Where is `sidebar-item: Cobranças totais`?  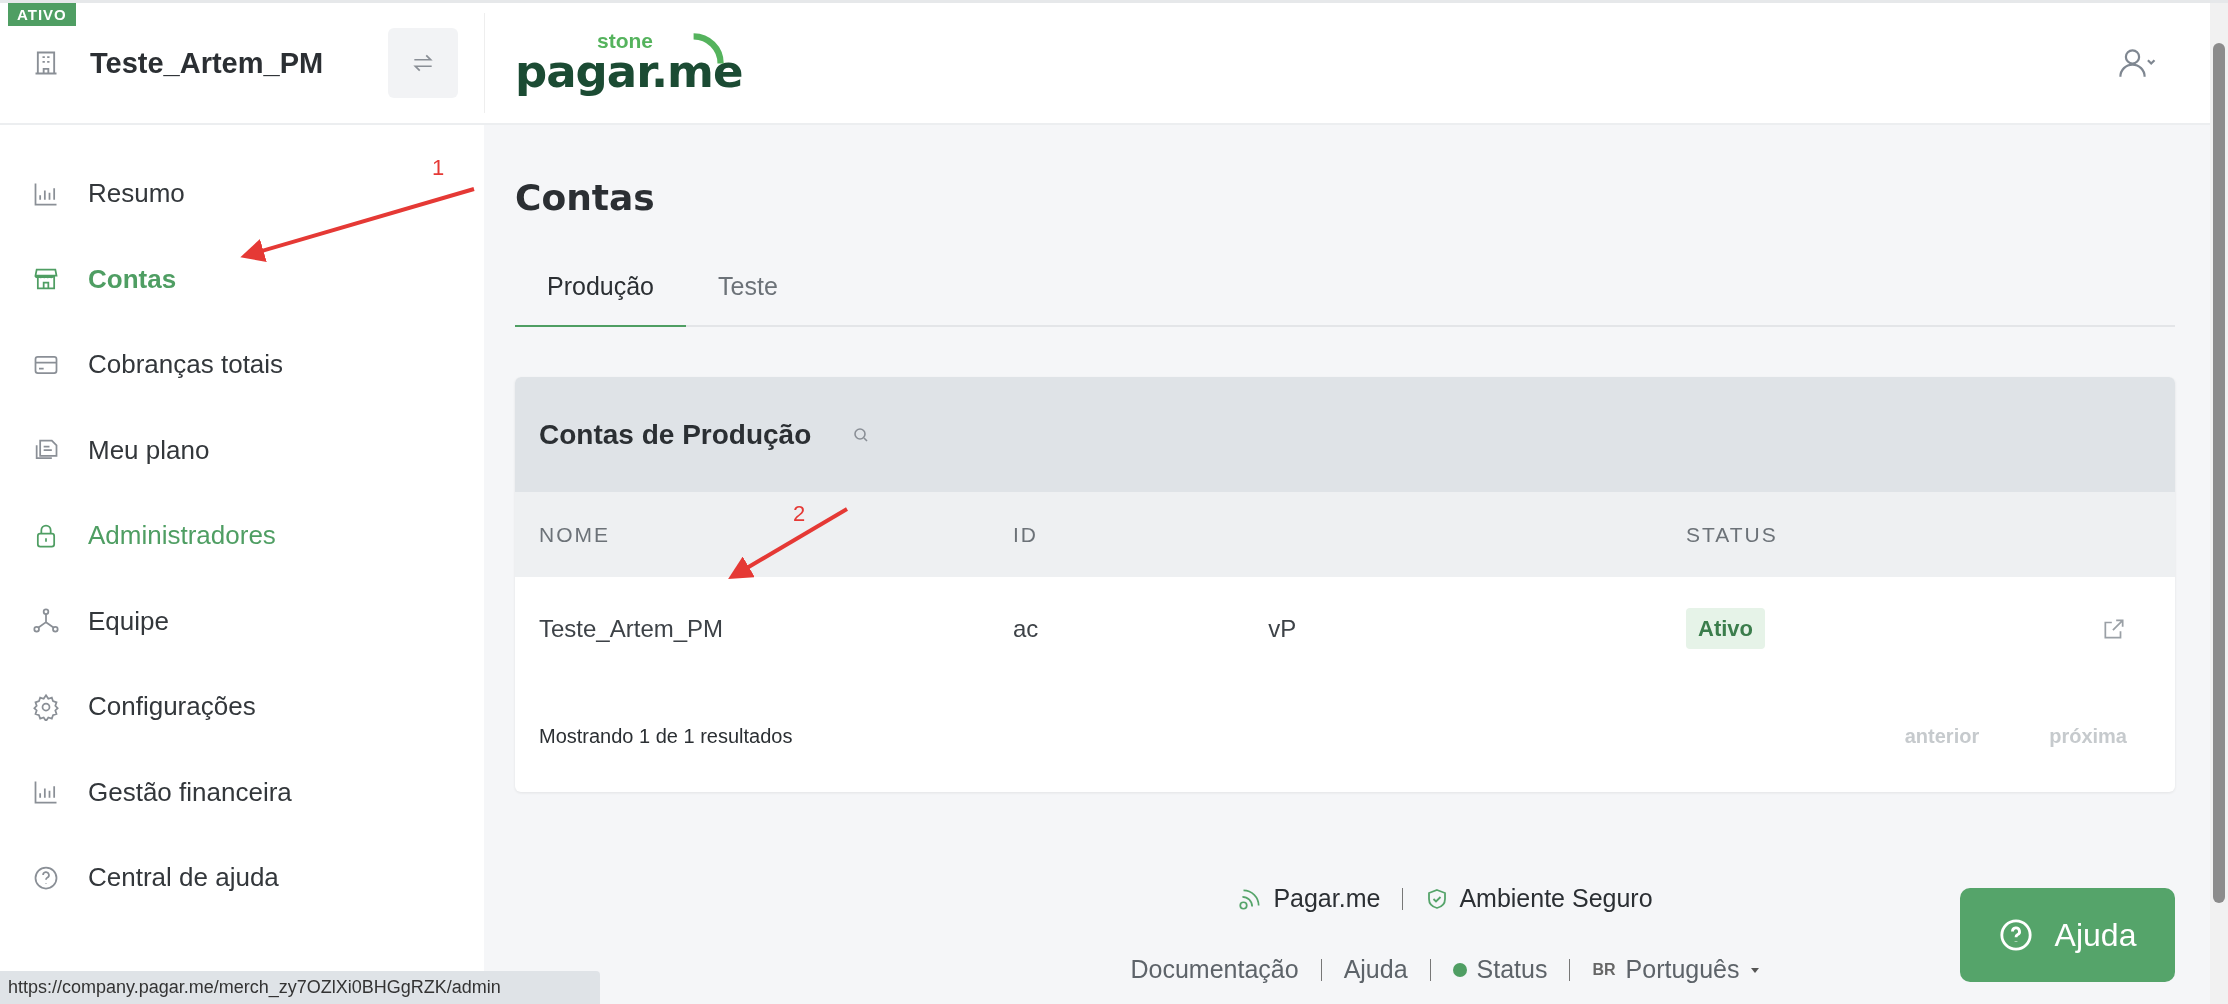 sidebar-item: Cobranças totais is located at coordinates (146, 365).